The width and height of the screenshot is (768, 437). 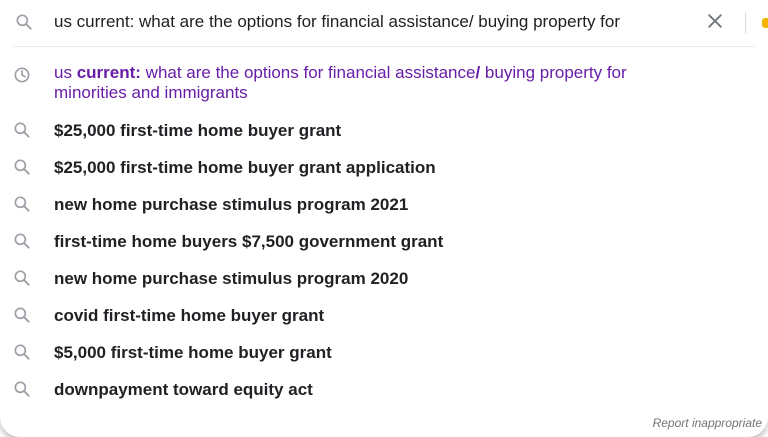 I want to click on list-item: new home purchase stimulus program 2021, so click(x=384, y=205).